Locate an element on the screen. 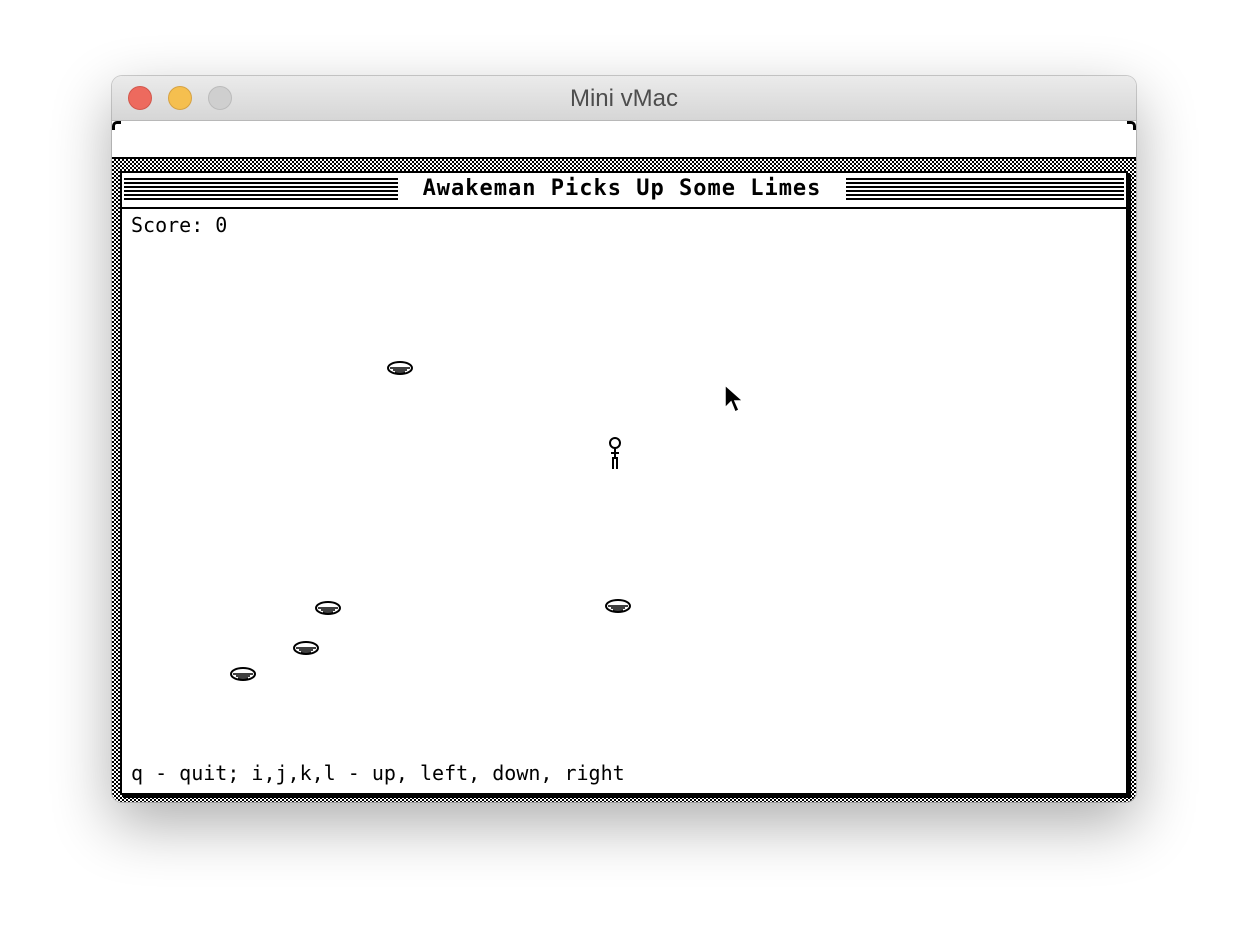 This screenshot has height=952, width=1248. mouse-pointer-icon is located at coordinates (734, 399).